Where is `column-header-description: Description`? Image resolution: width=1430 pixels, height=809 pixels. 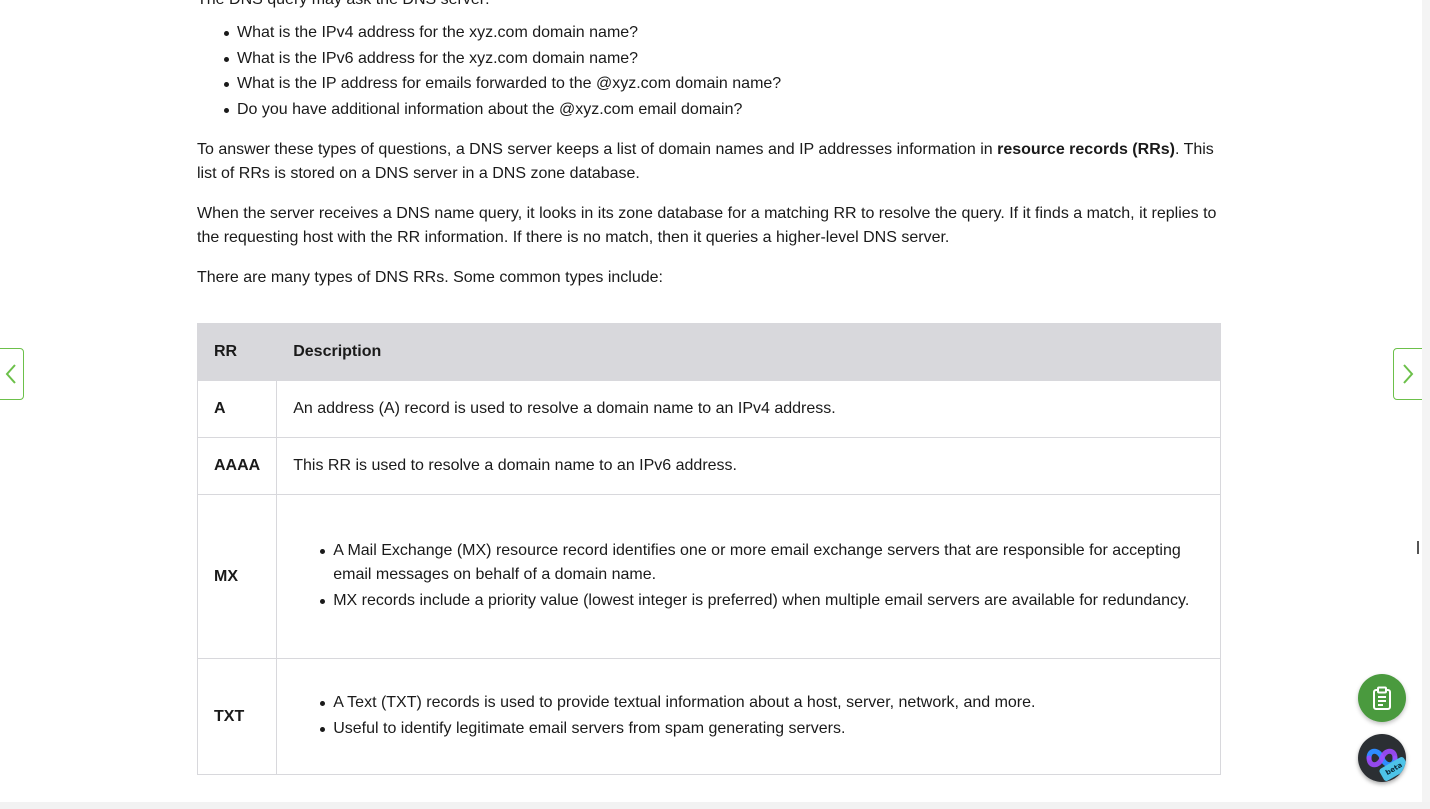
column-header-description: Description is located at coordinates (748, 352).